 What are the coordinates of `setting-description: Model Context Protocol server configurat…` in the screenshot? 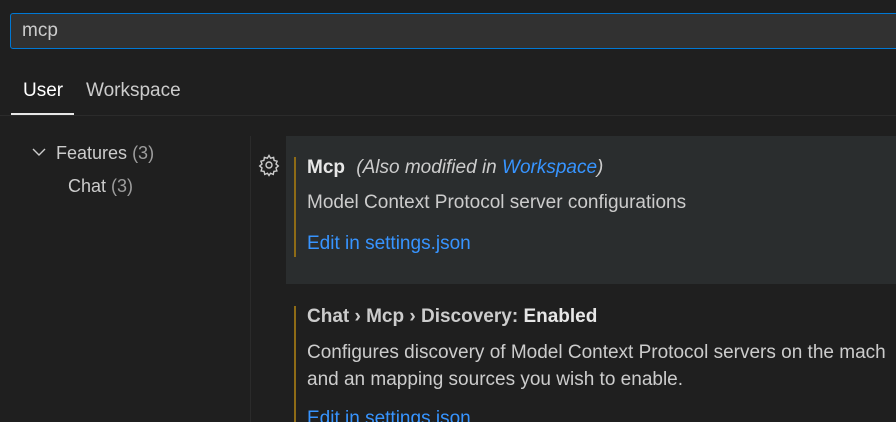 It's located at (497, 202).